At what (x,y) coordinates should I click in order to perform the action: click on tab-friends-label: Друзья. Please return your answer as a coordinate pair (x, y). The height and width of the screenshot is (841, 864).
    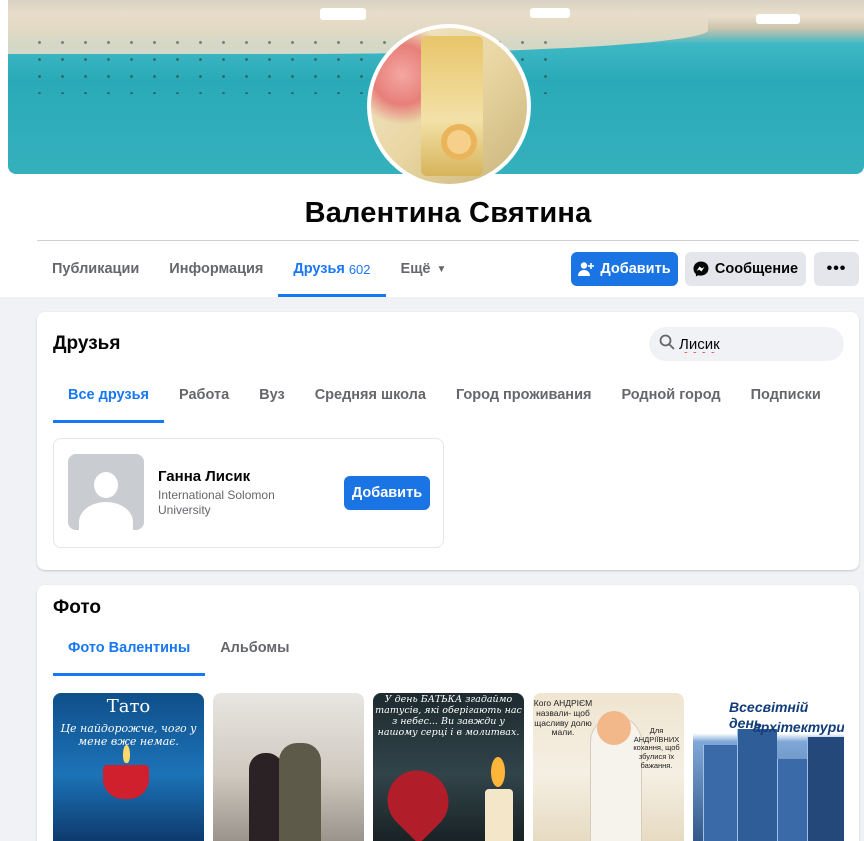
    Looking at the image, I should click on (319, 269).